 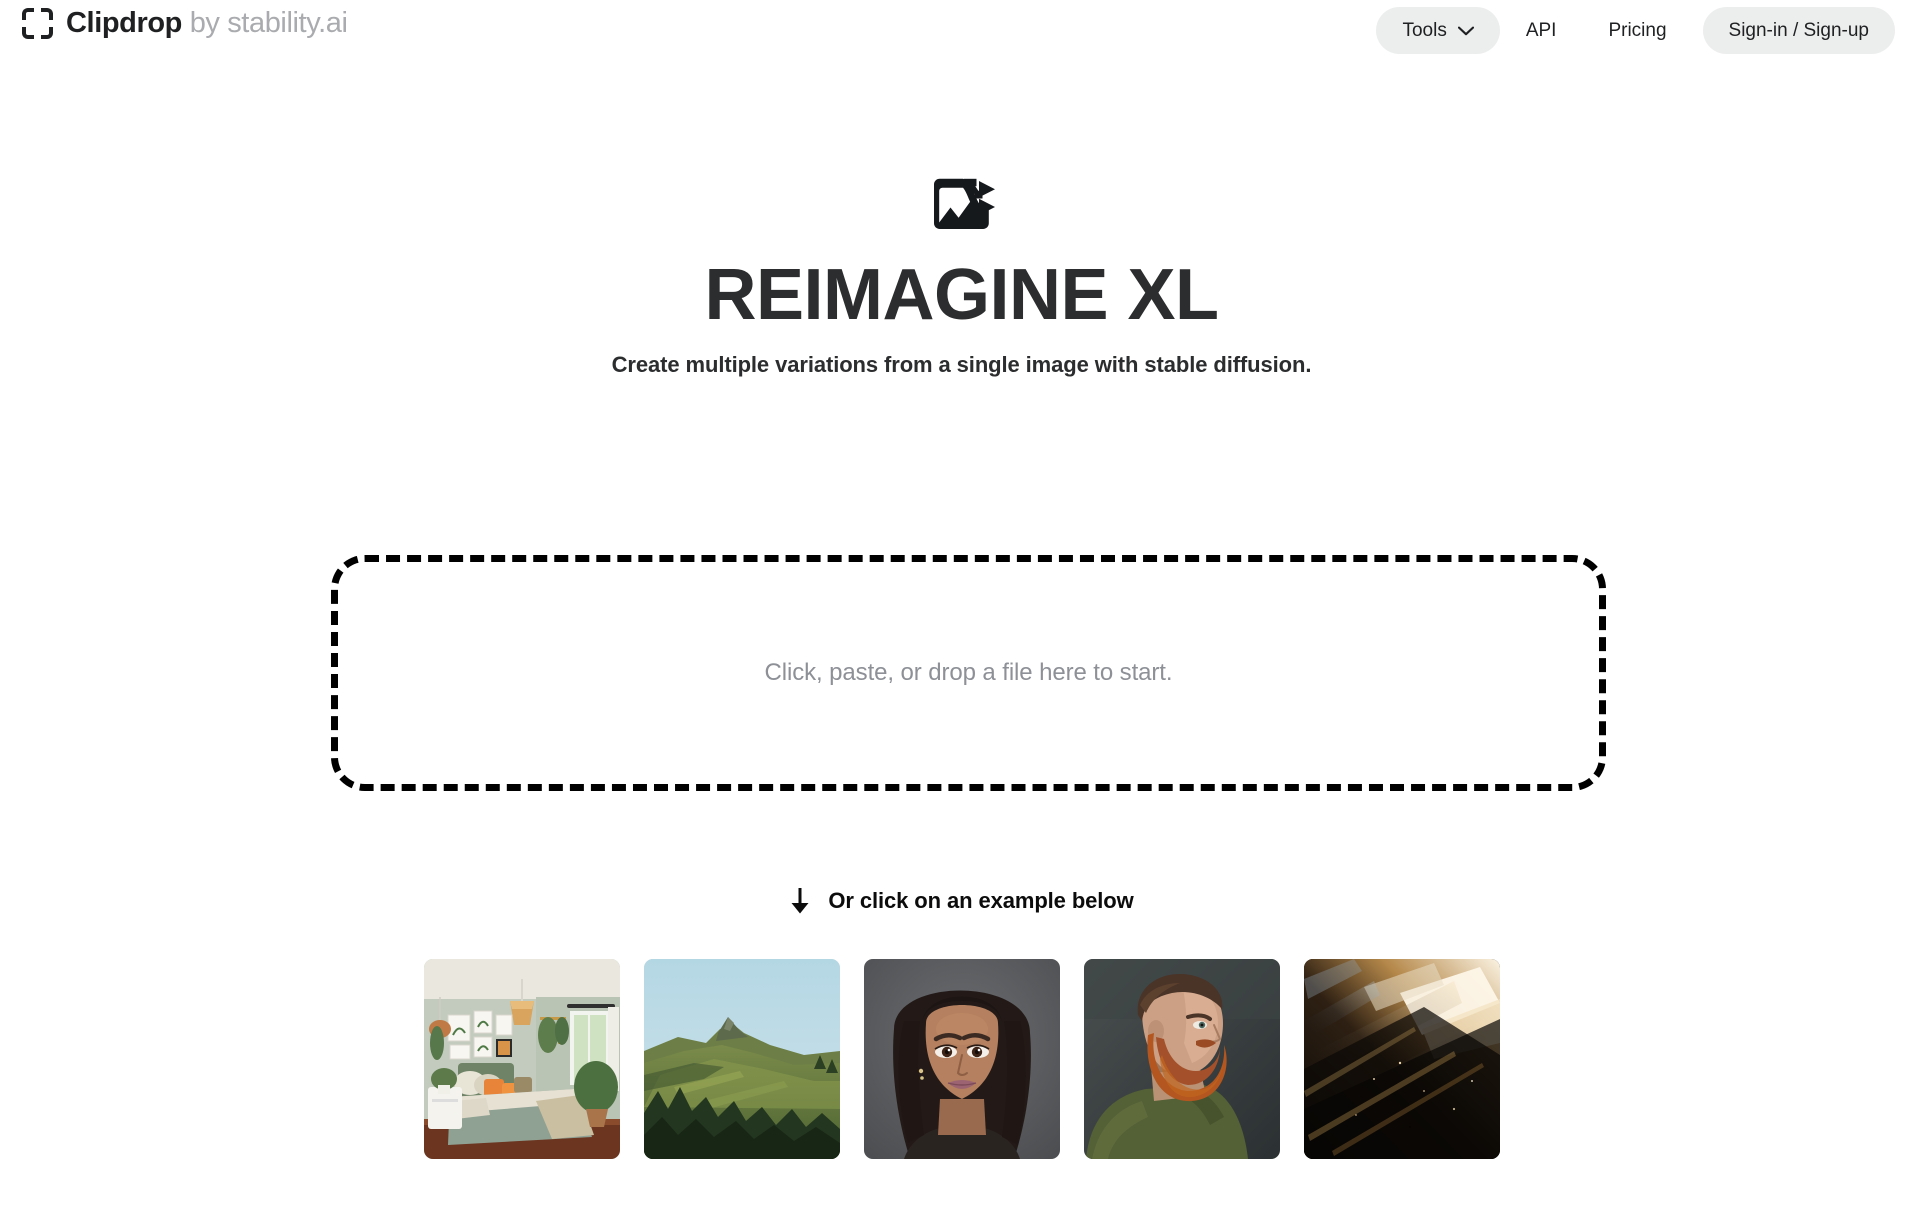 I want to click on brand-name: Clipdrop, so click(x=124, y=23).